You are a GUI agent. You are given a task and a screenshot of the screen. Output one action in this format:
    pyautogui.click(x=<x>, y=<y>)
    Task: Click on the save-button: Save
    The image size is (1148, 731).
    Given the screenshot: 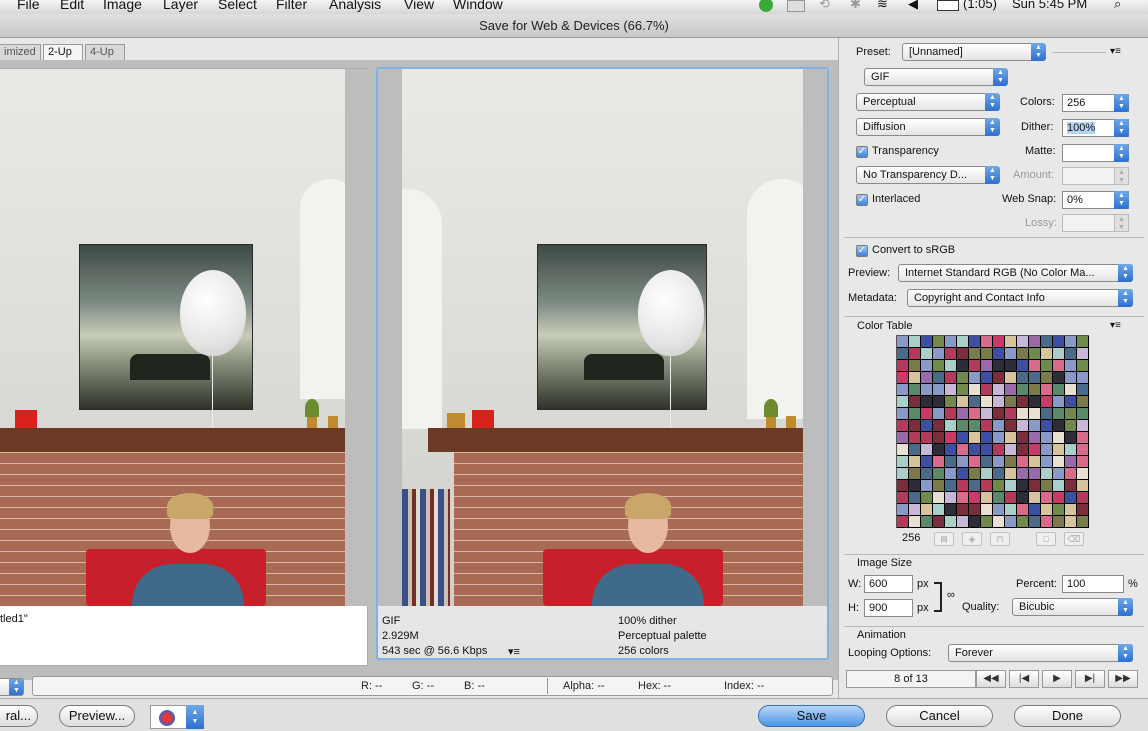 What is the action you would take?
    pyautogui.click(x=811, y=716)
    